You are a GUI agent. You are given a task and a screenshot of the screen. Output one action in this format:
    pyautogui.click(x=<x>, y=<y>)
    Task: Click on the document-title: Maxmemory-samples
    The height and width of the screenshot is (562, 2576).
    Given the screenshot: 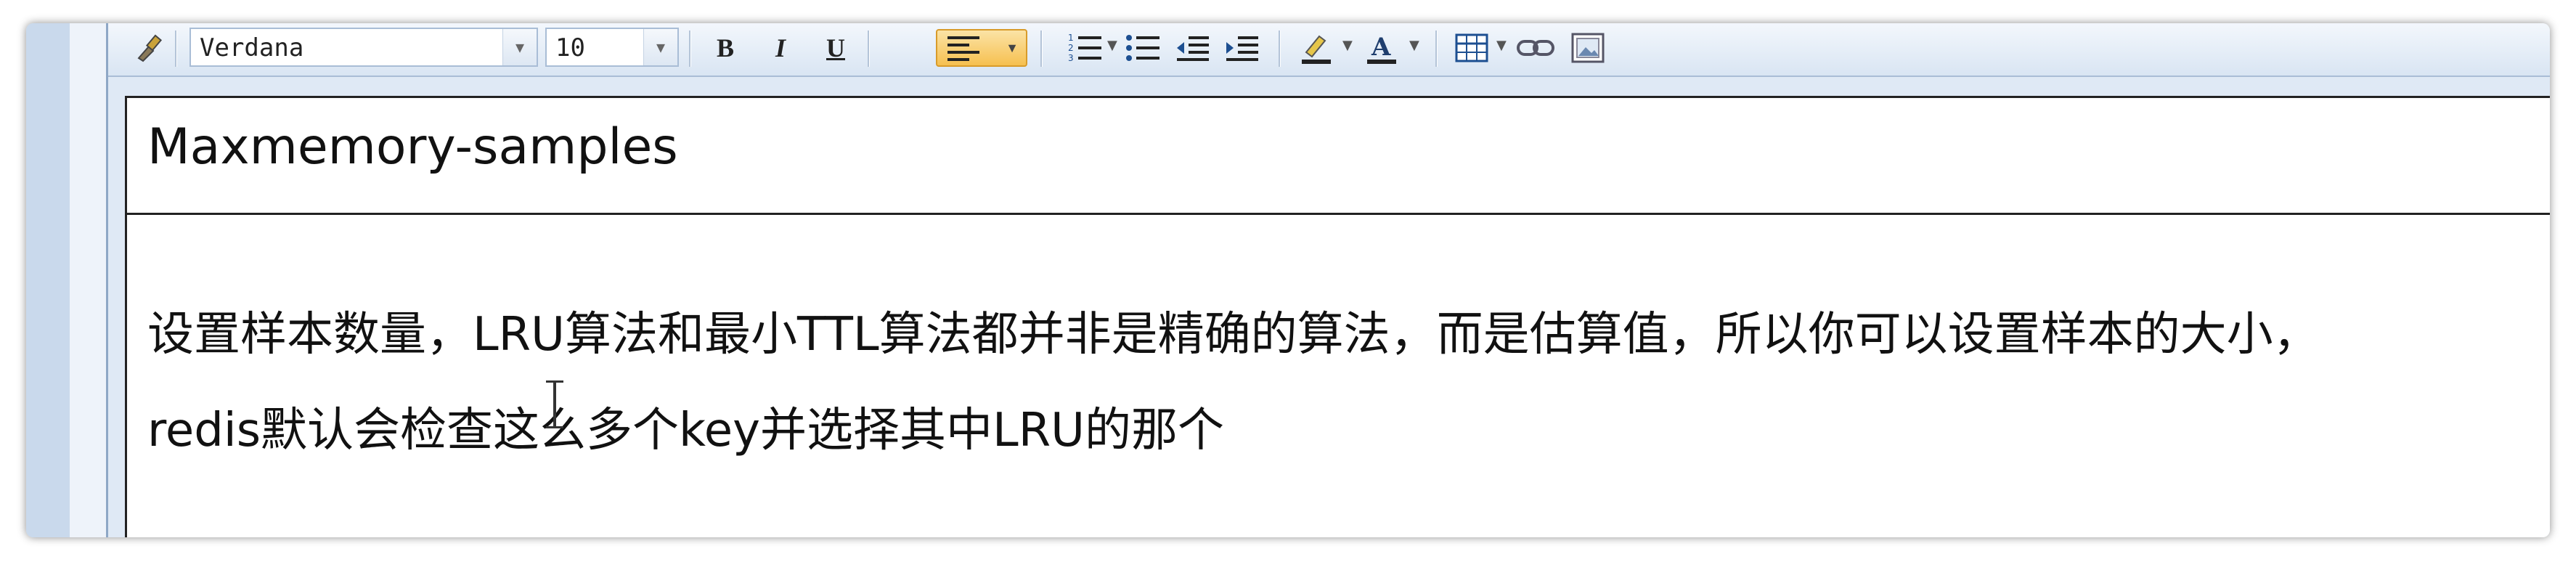 What is the action you would take?
    pyautogui.click(x=412, y=147)
    